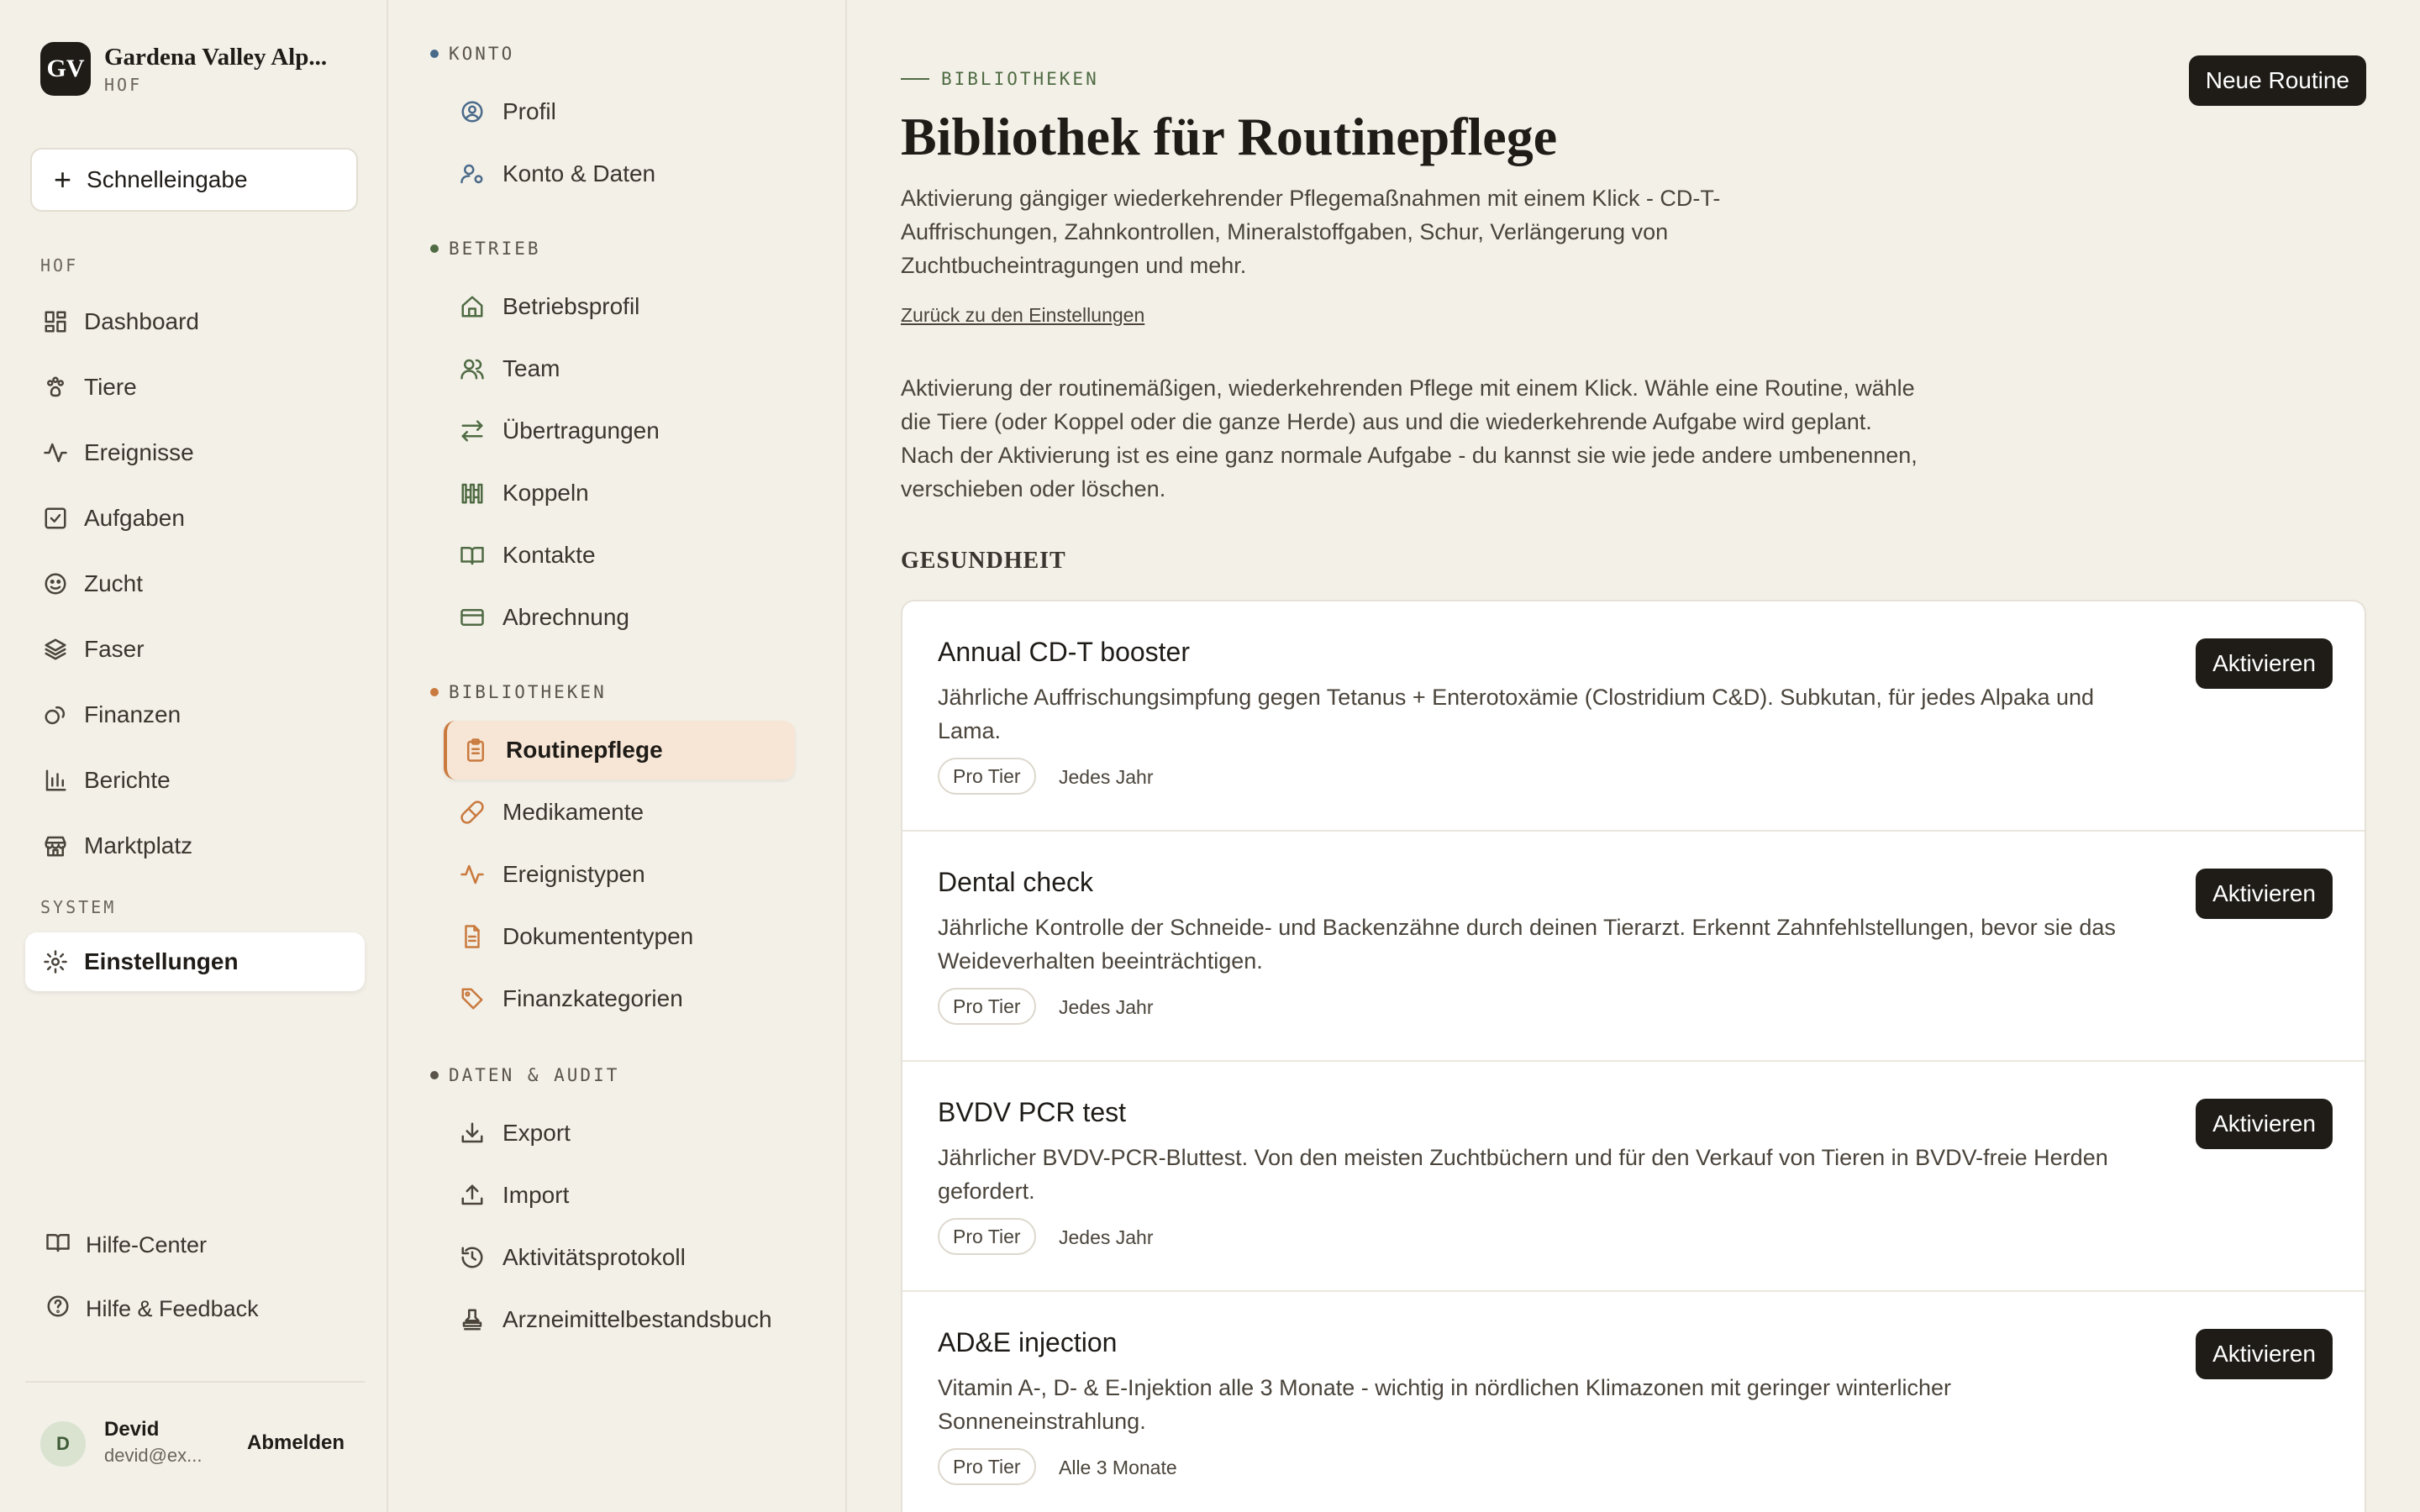  What do you see at coordinates (529, 111) in the screenshot?
I see `subnav-label: Profil` at bounding box center [529, 111].